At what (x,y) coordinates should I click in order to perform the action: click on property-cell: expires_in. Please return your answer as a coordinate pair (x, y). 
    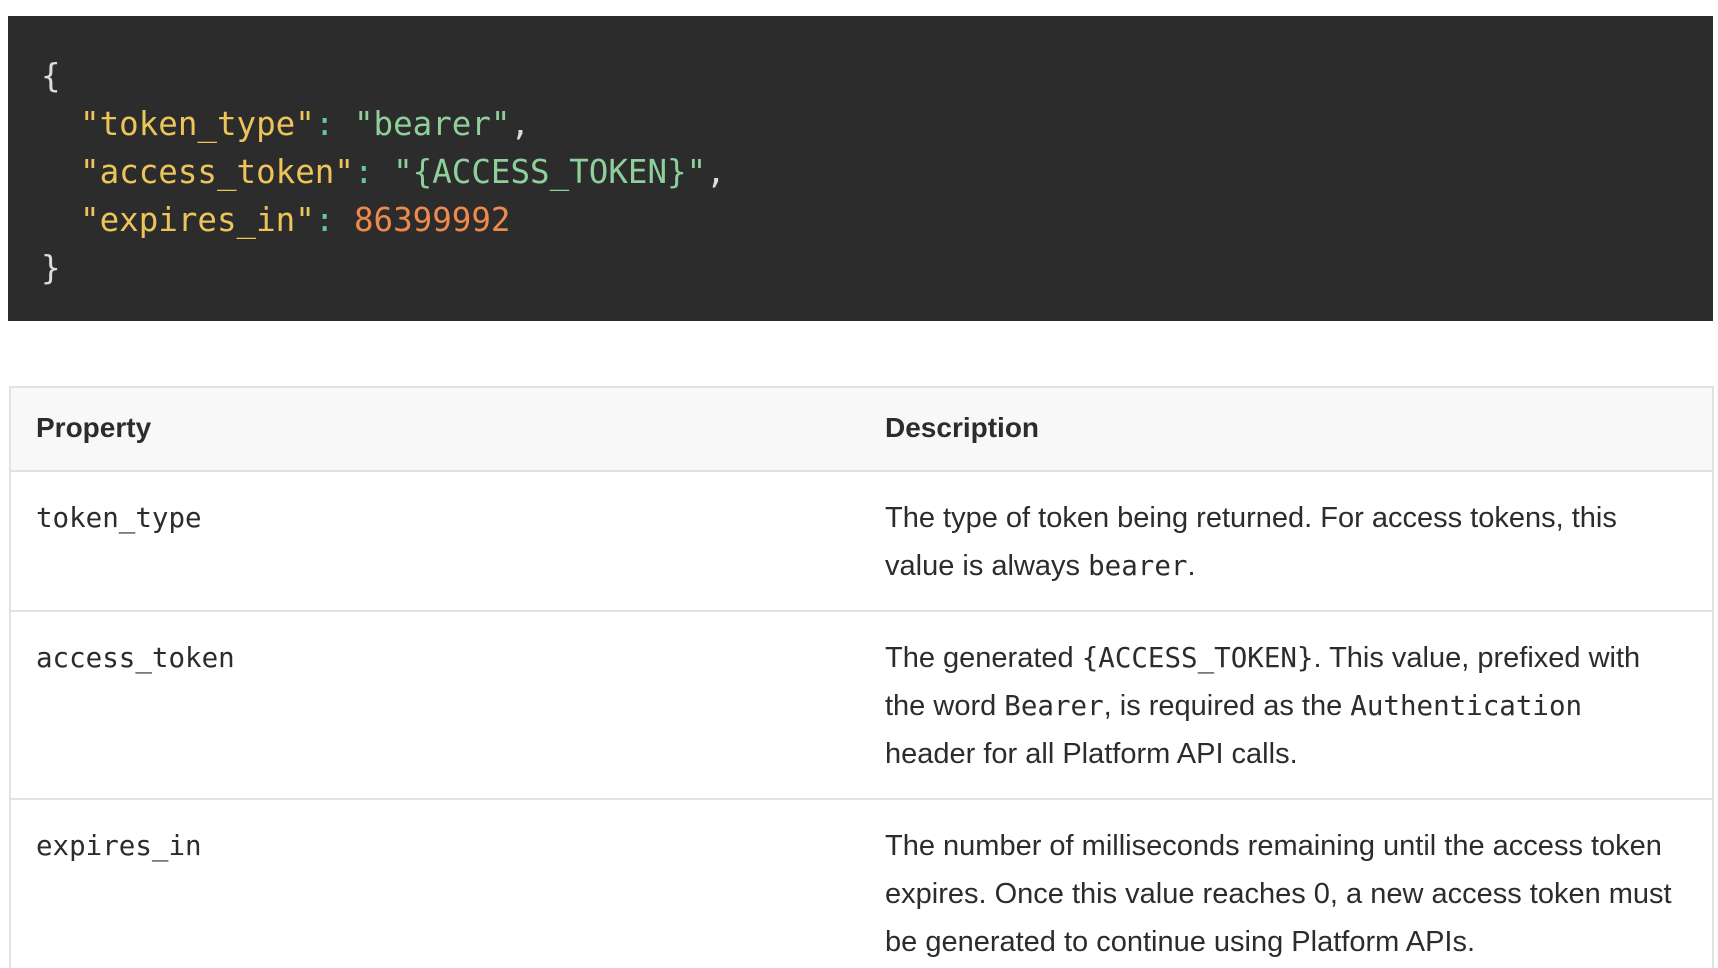
    Looking at the image, I should click on (434, 883).